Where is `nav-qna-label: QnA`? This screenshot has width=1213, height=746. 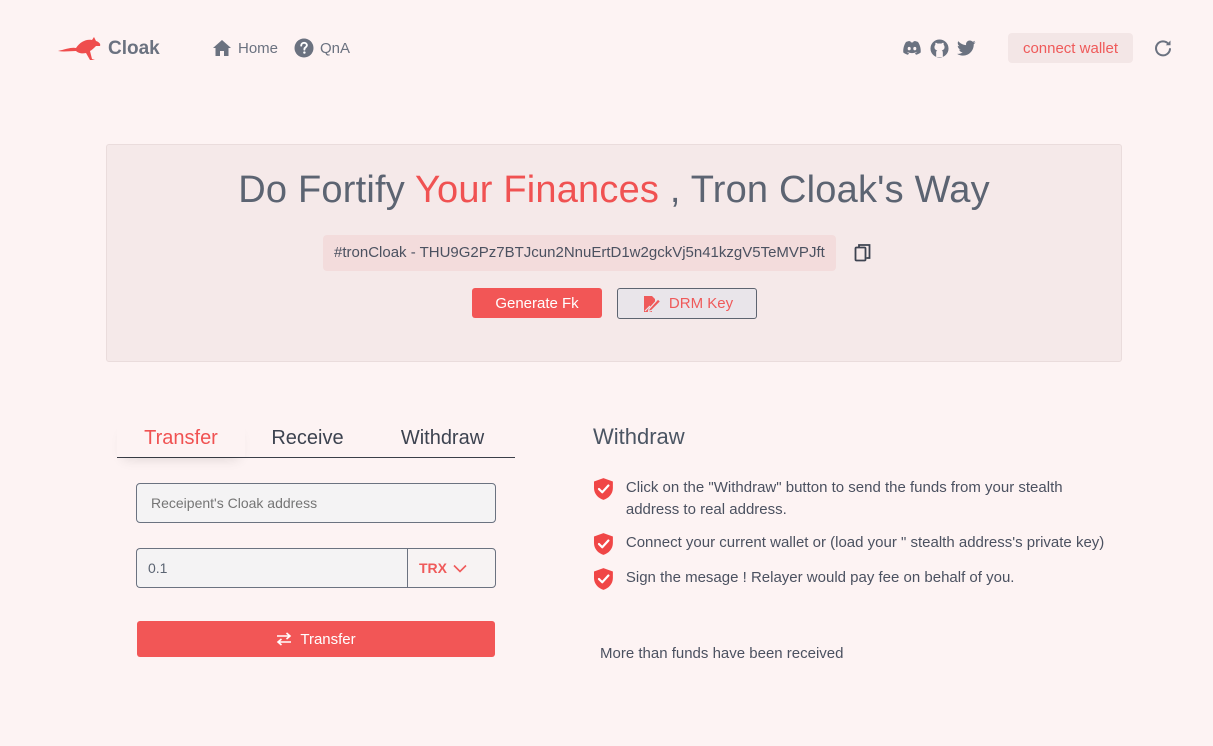 nav-qna-label: QnA is located at coordinates (335, 48).